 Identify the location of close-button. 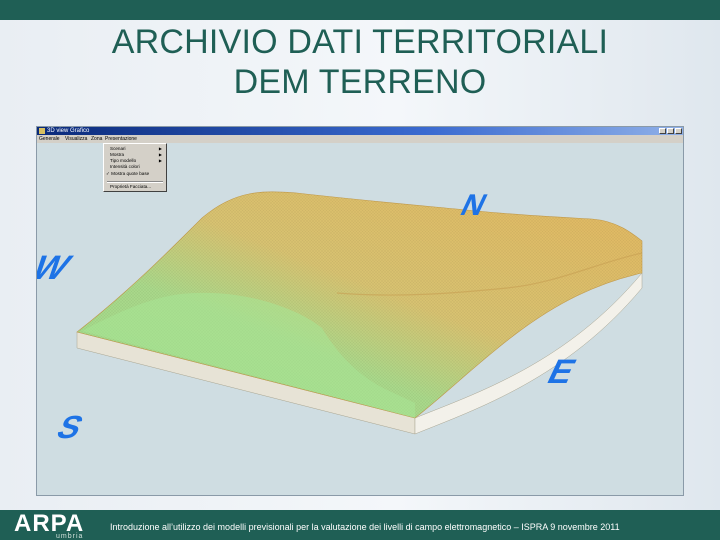
(678, 131).